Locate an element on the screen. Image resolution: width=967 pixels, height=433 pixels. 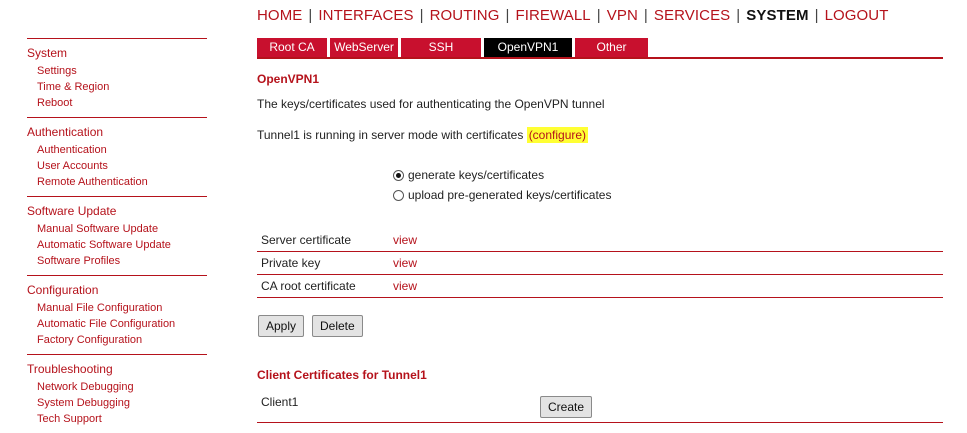
sidebar-title-authentication: Authentication is located at coordinates (117, 132).